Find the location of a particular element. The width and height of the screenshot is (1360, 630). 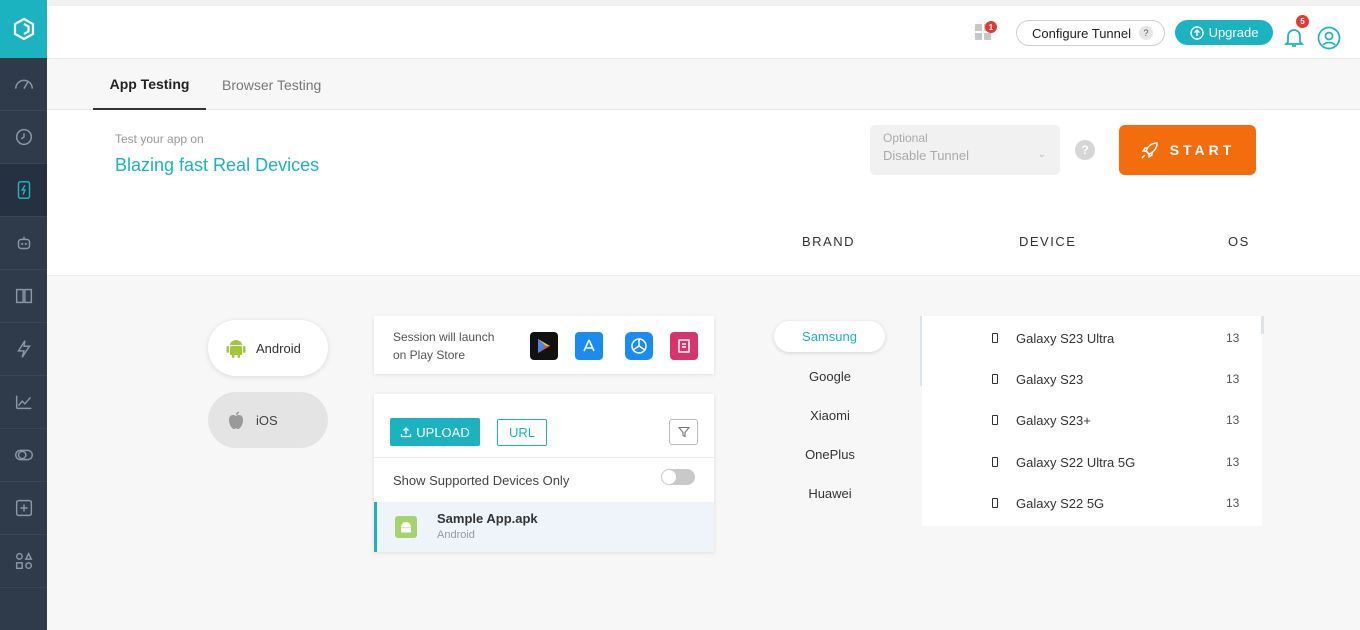

start-label: START is located at coordinates (1202, 150).